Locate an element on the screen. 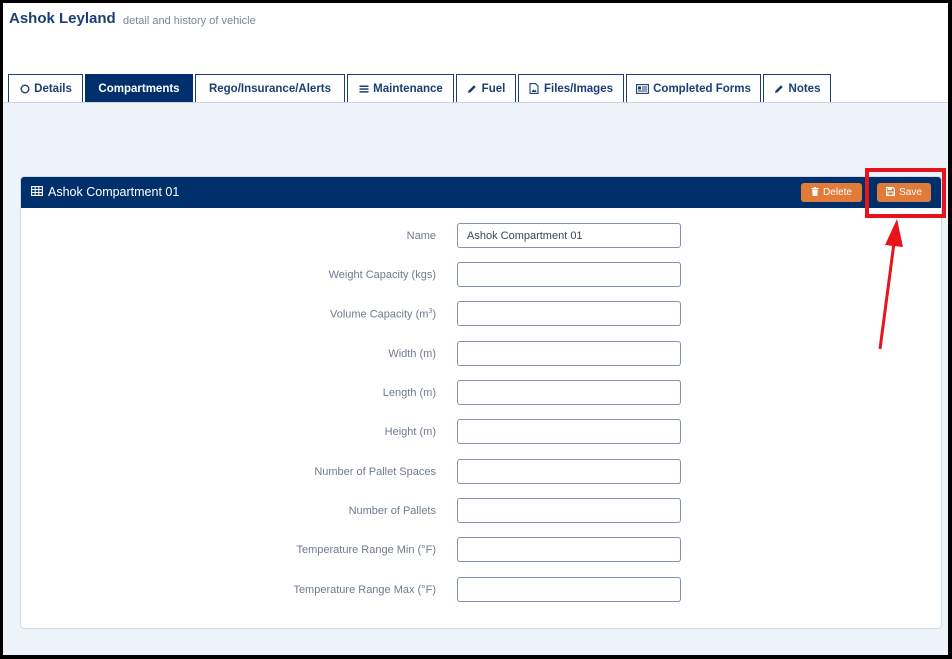 Image resolution: width=952 pixels, height=659 pixels. tab-compartments: Compartments is located at coordinates (139, 88).